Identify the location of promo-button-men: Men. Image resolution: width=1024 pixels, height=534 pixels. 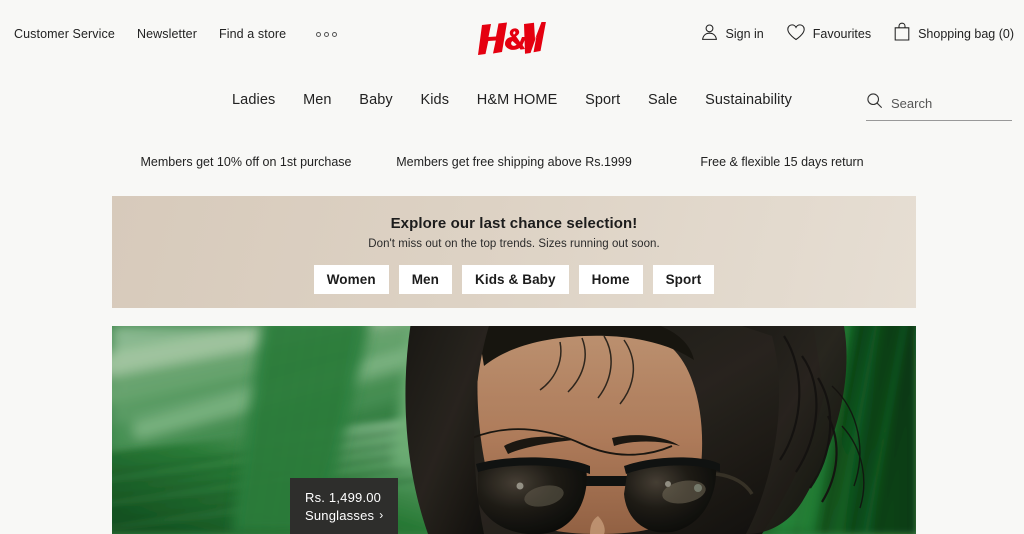
(425, 279).